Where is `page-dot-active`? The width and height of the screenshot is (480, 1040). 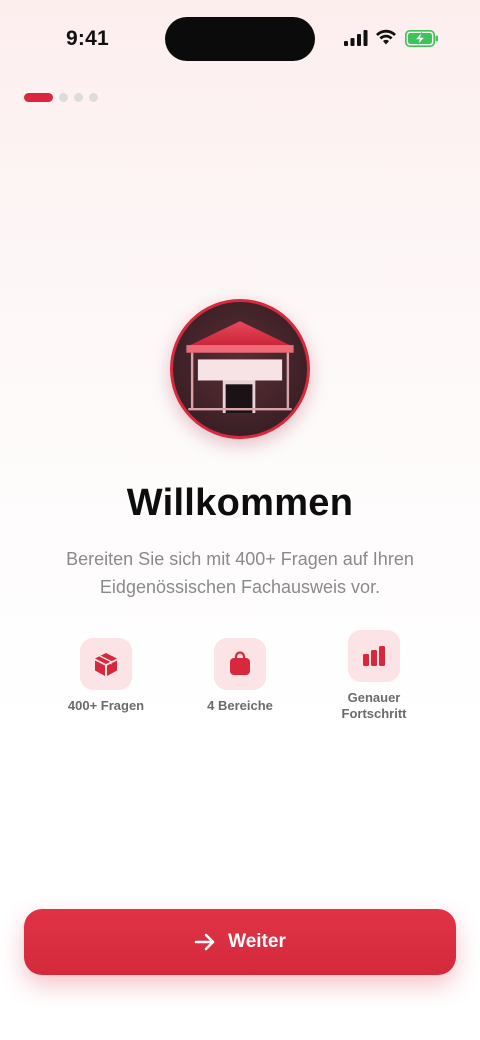
page-dot-active is located at coordinates (38, 97).